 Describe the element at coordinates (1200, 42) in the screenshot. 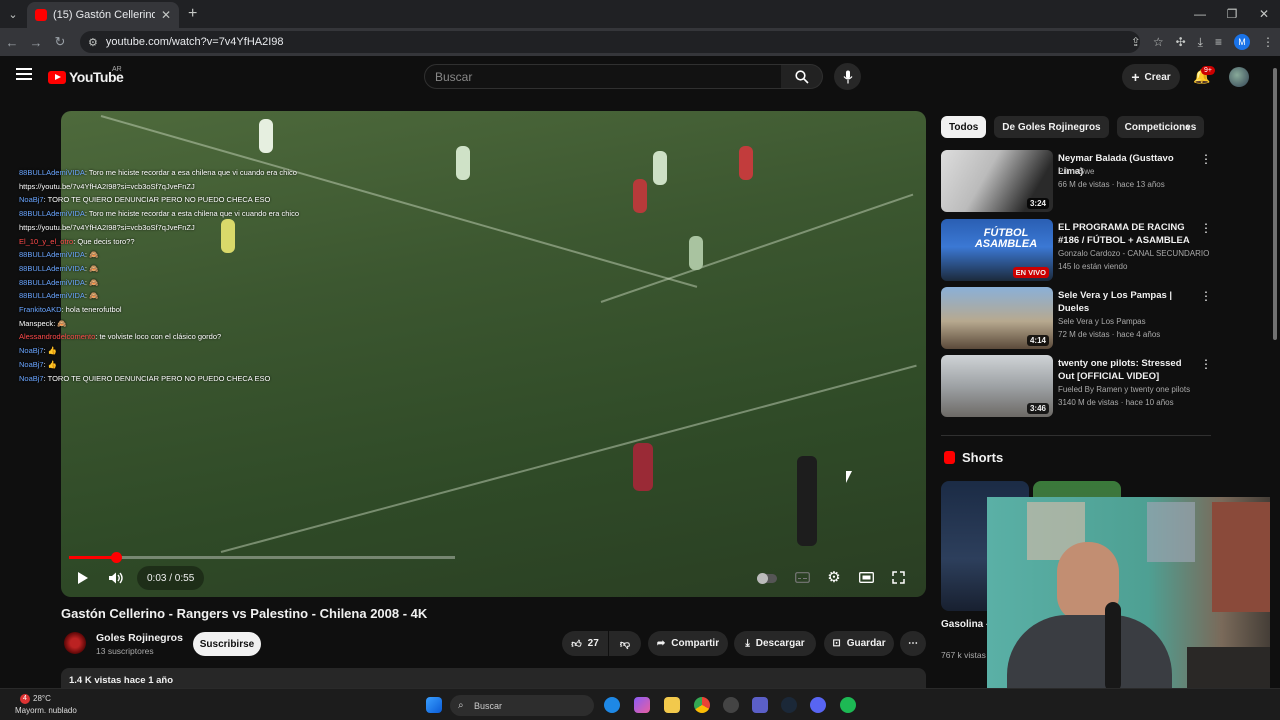

I see `downloads-icon: ⤓` at that location.